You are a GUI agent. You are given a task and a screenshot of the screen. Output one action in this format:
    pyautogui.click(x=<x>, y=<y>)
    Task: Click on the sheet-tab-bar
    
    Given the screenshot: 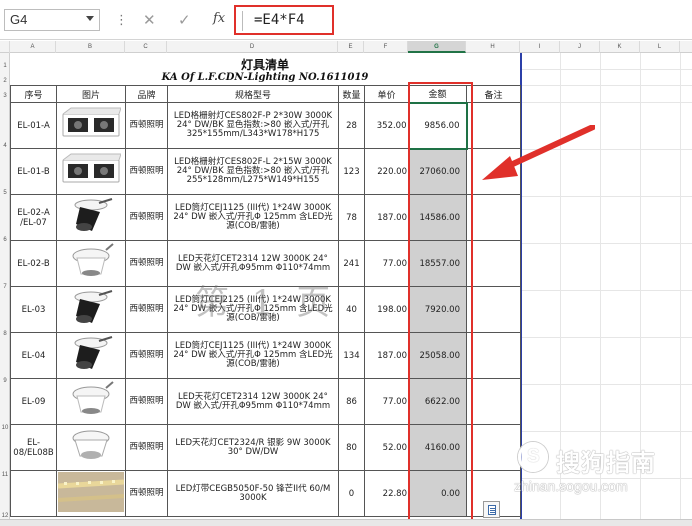 What is the action you would take?
    pyautogui.click(x=346, y=522)
    